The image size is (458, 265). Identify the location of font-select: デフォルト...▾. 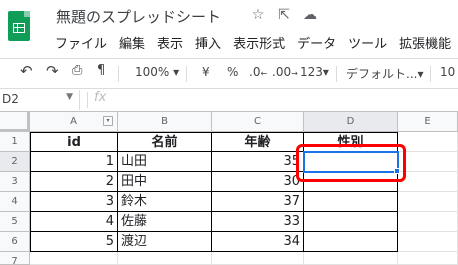
(384, 73).